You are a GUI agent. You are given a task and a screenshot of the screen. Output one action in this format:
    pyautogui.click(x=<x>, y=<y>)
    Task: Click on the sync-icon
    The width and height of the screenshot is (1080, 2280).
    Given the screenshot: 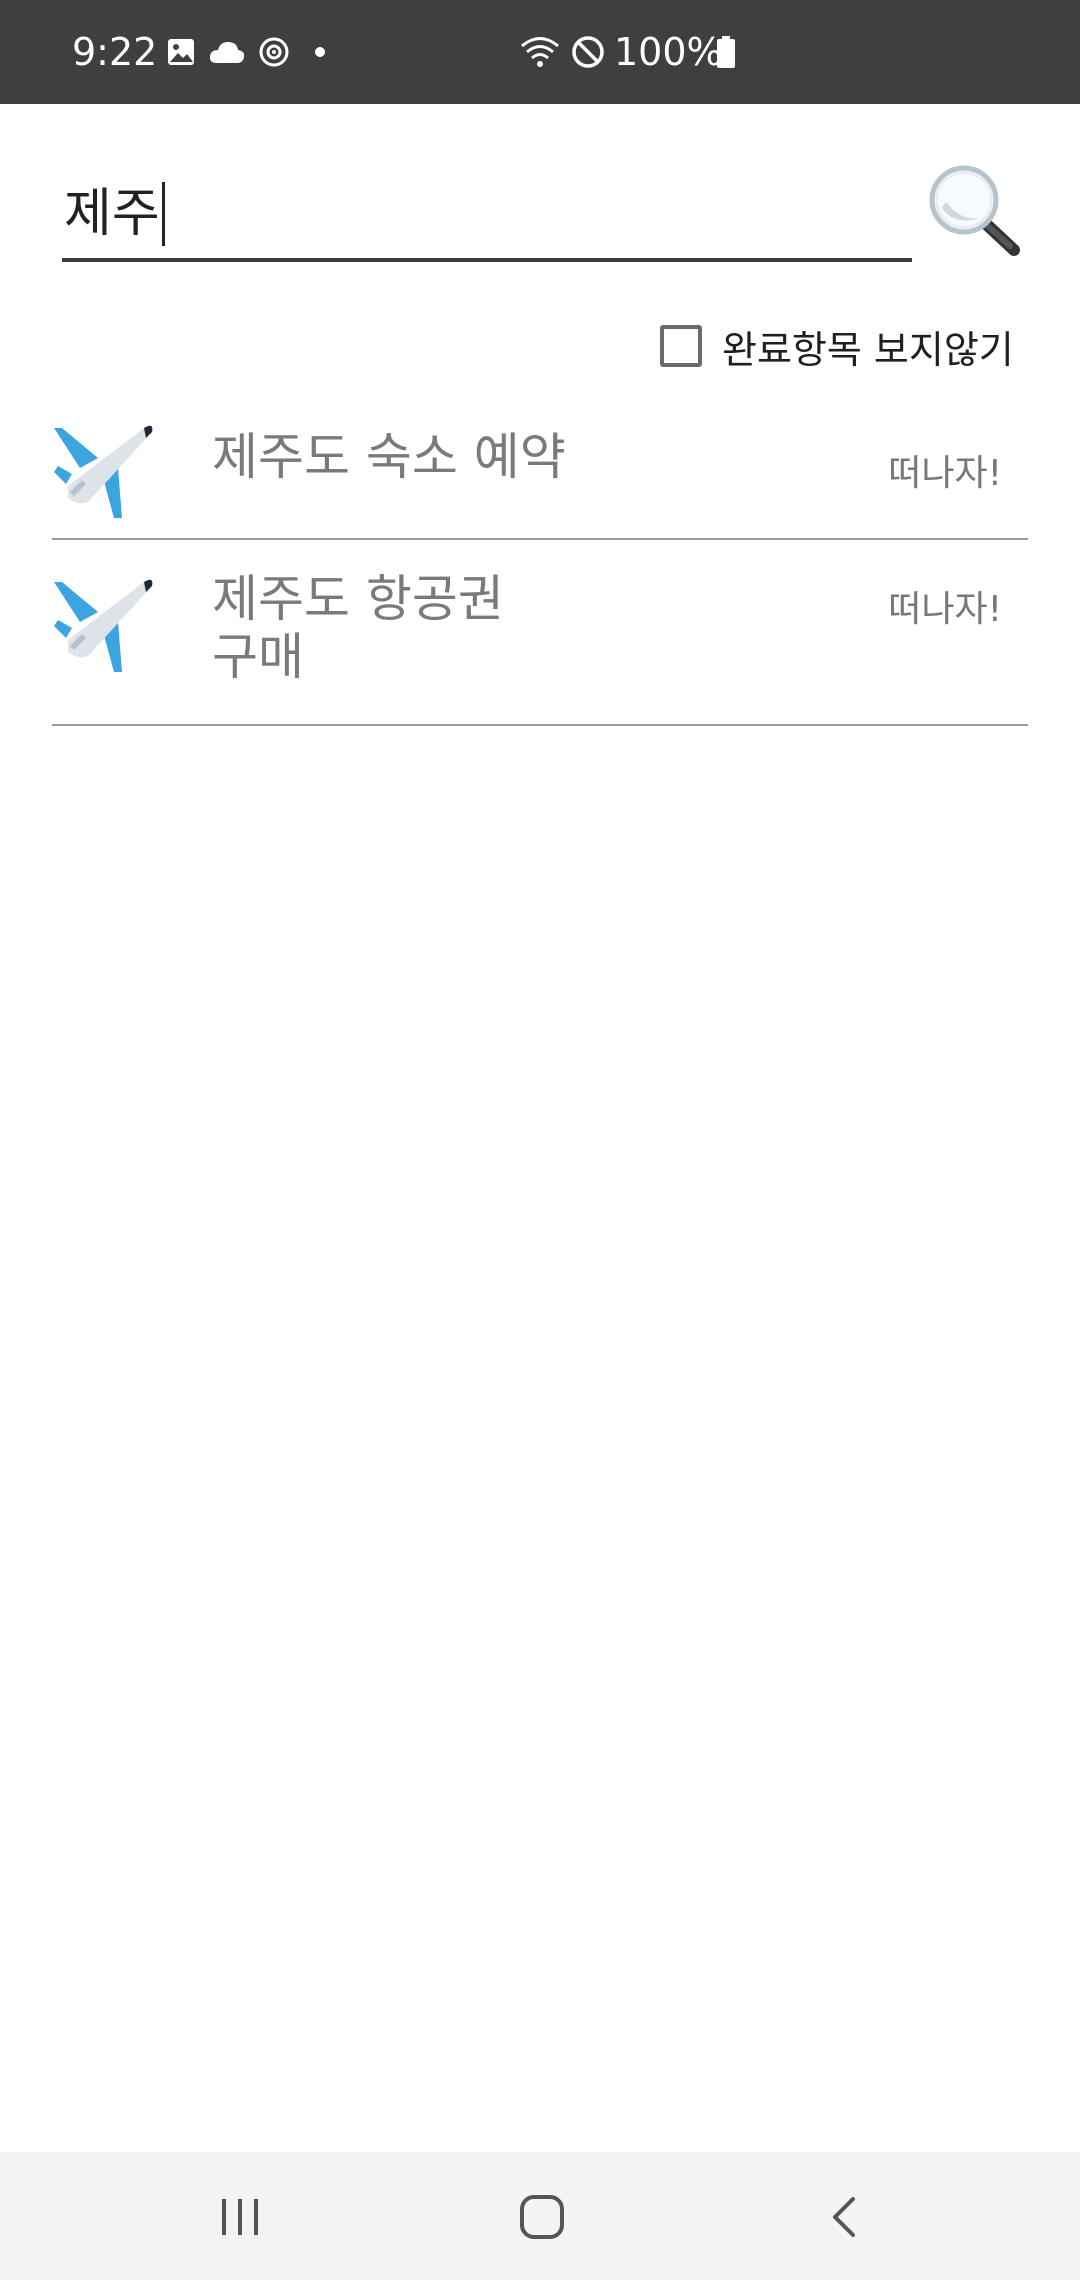 What is the action you would take?
    pyautogui.click(x=274, y=52)
    